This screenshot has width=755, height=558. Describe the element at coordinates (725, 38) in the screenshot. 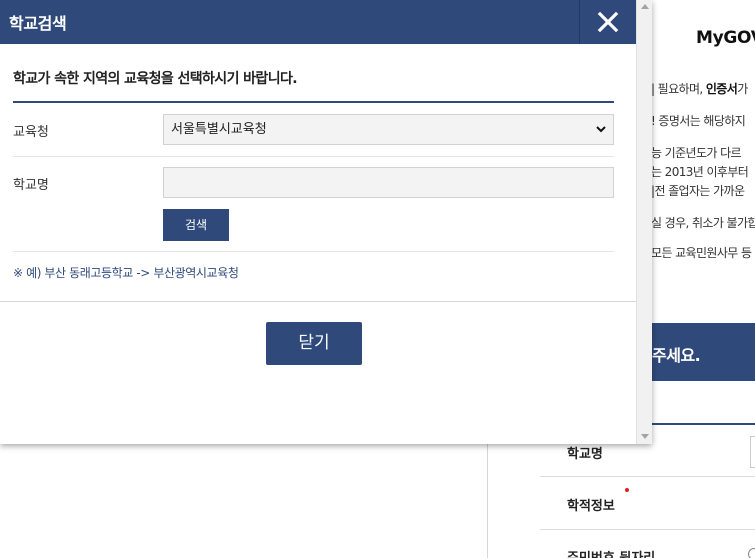

I see `mygov-logo: MyGOV` at that location.